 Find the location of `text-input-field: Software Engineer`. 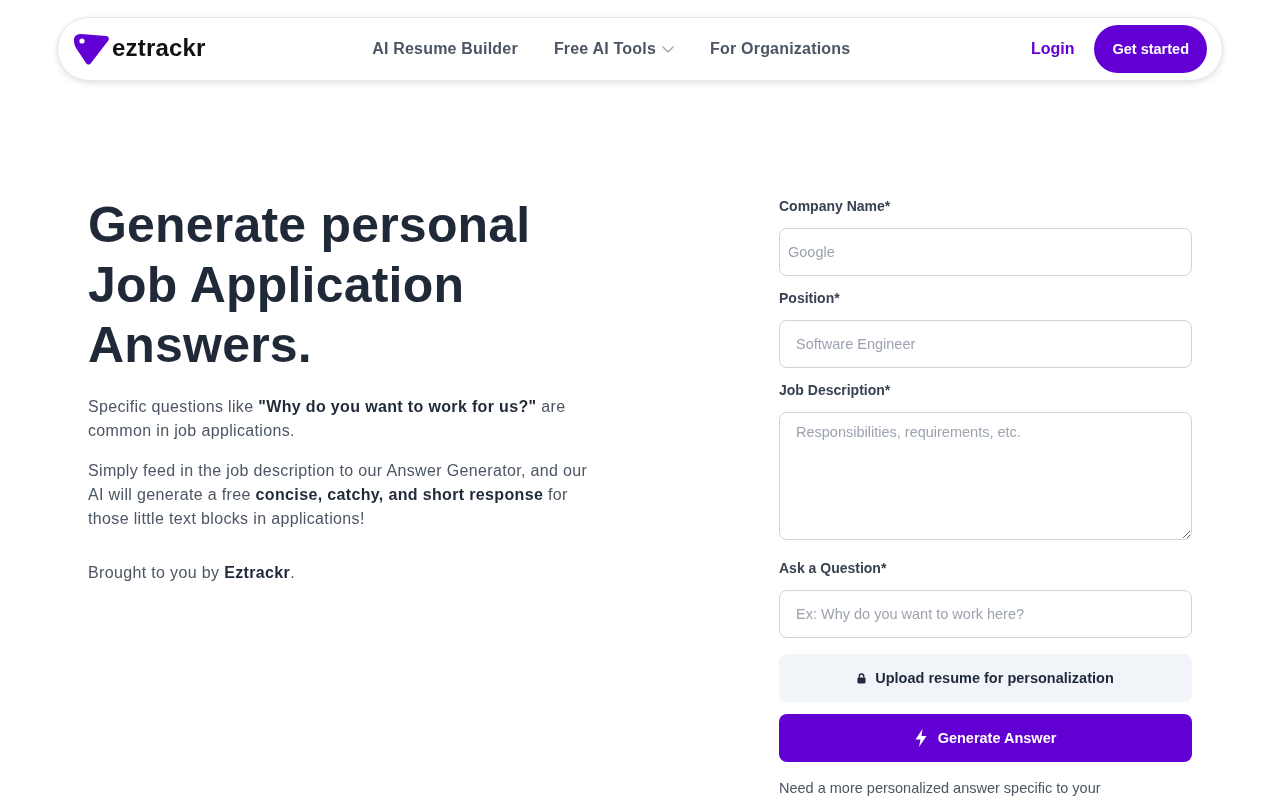

text-input-field: Software Engineer is located at coordinates (985, 344).